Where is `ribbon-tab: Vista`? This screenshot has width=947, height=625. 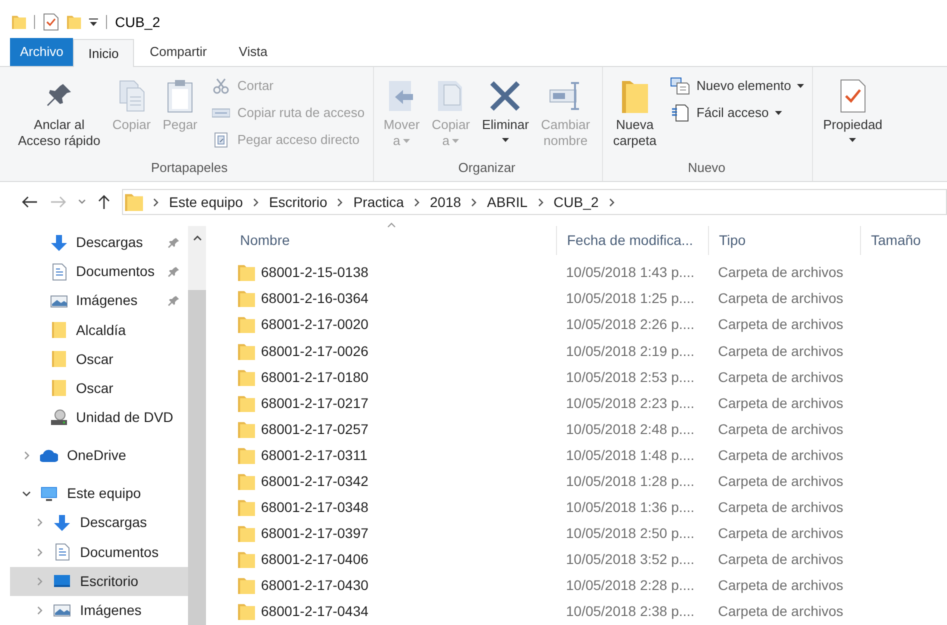 ribbon-tab: Vista is located at coordinates (253, 52).